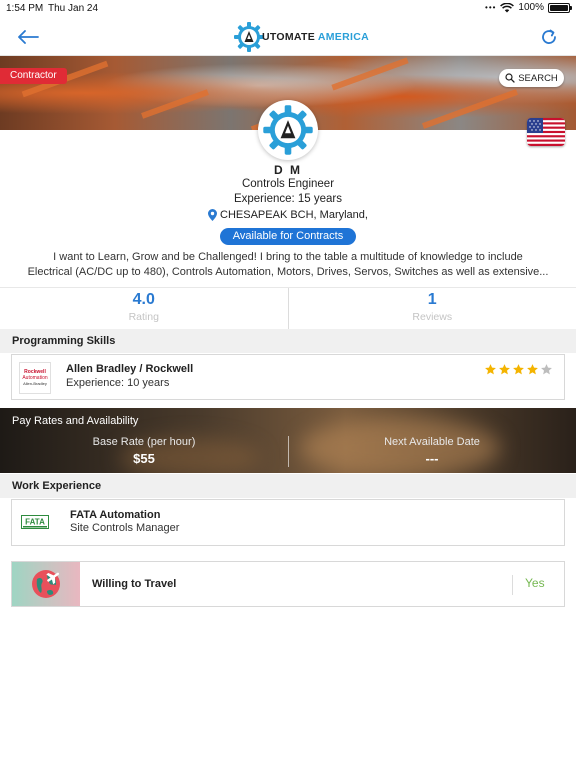 Image resolution: width=576 pixels, height=768 pixels. Describe the element at coordinates (294, 215) in the screenshot. I see `location-text: CHESAPEAK BCH, Maryland,` at that location.